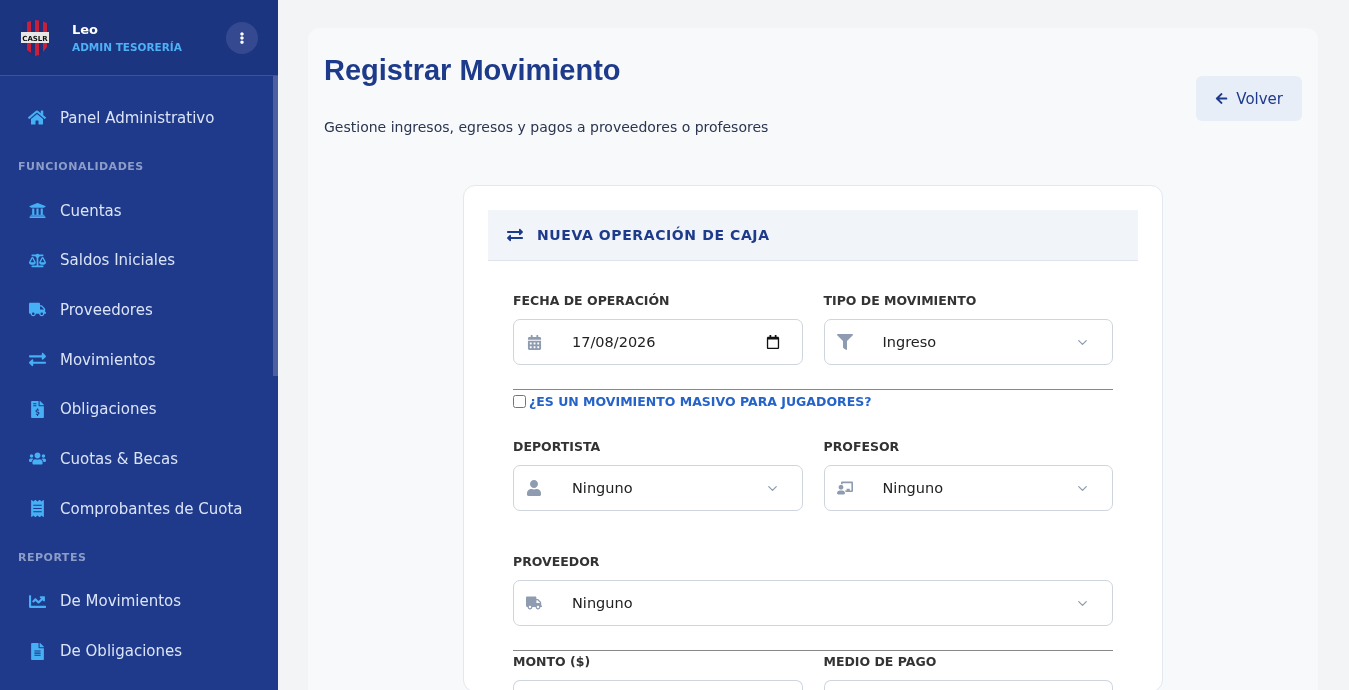 This screenshot has width=1349, height=690. I want to click on back-button: Volver, so click(1249, 98).